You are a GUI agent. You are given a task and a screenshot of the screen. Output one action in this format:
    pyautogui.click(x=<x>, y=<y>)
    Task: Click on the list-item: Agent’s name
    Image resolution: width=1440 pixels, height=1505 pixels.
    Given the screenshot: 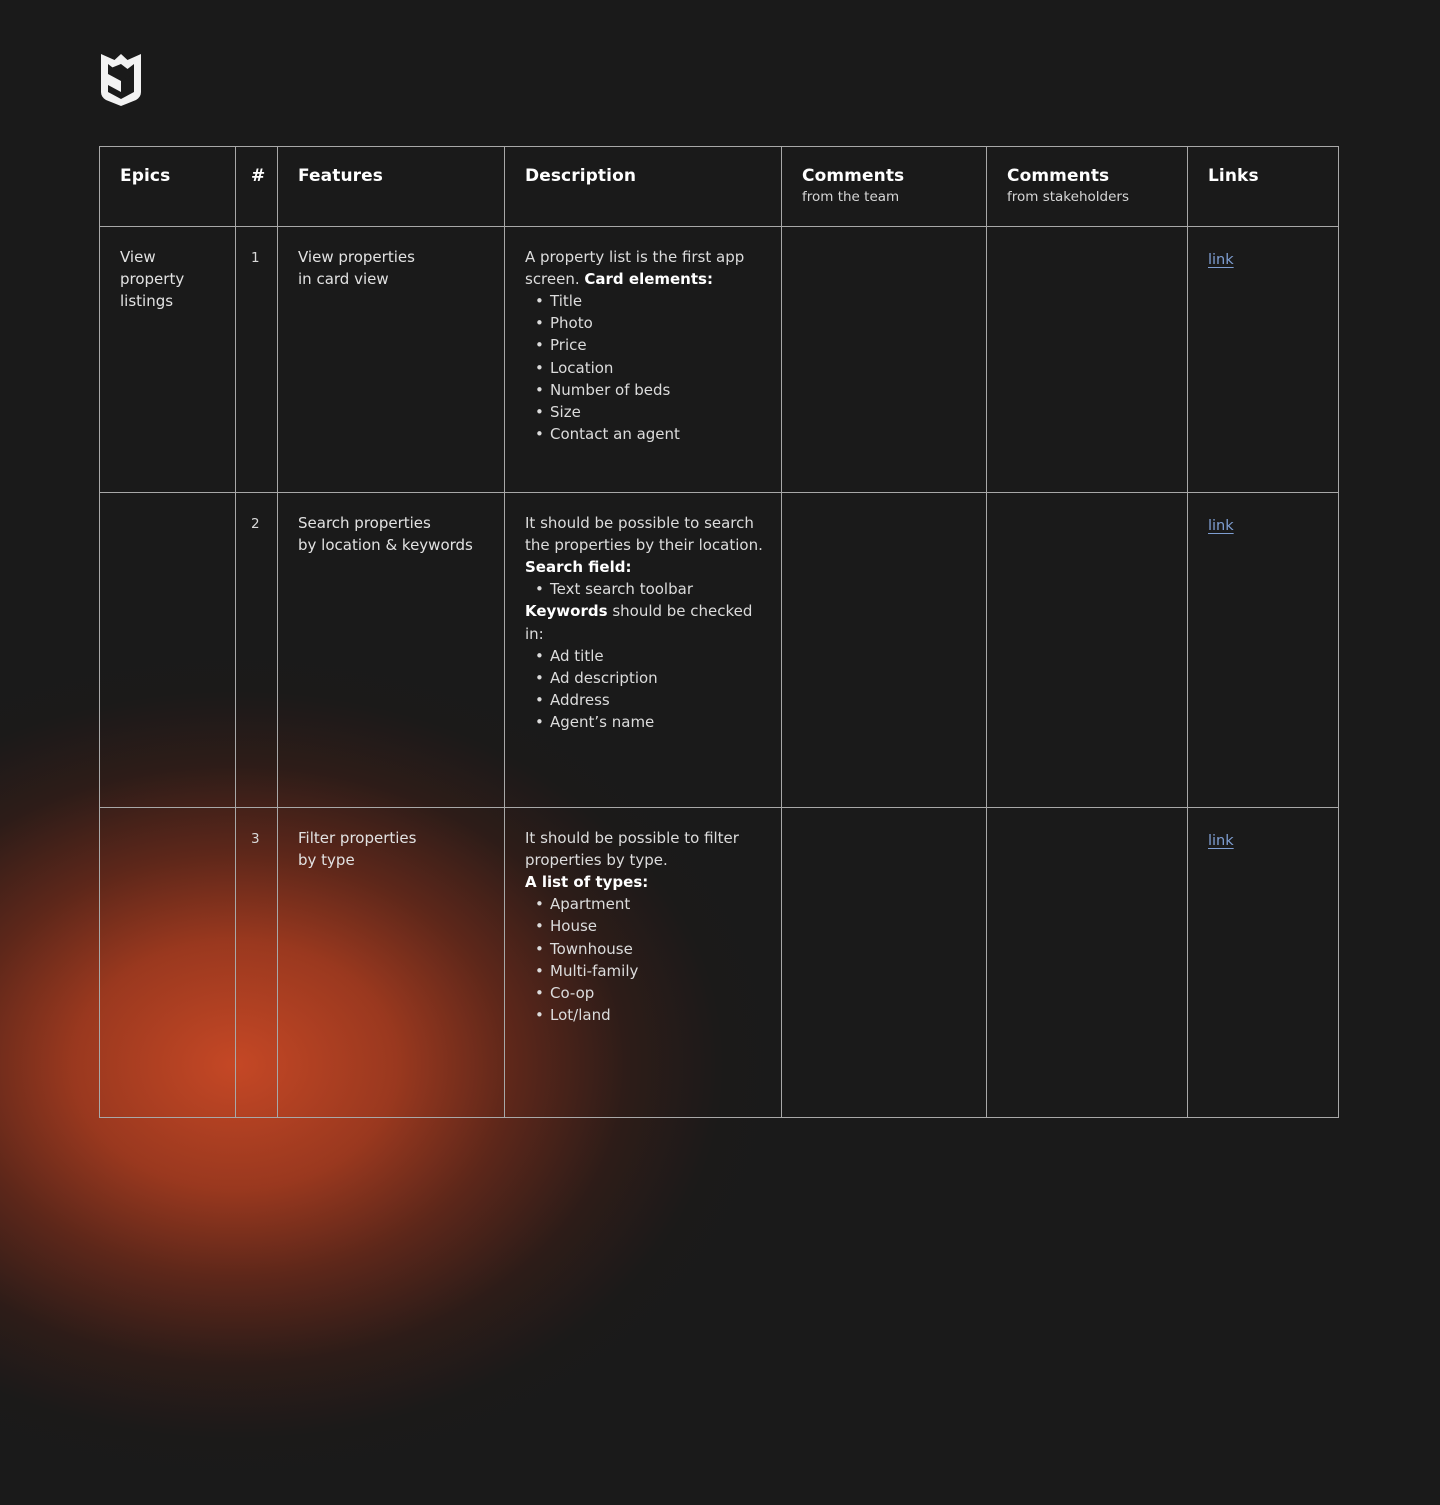 What is the action you would take?
    pyautogui.click(x=646, y=722)
    